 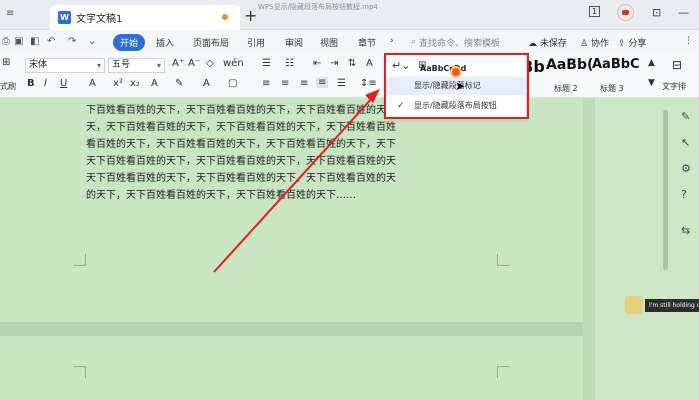 I want to click on sliders-icon: ⚙, so click(x=686, y=168).